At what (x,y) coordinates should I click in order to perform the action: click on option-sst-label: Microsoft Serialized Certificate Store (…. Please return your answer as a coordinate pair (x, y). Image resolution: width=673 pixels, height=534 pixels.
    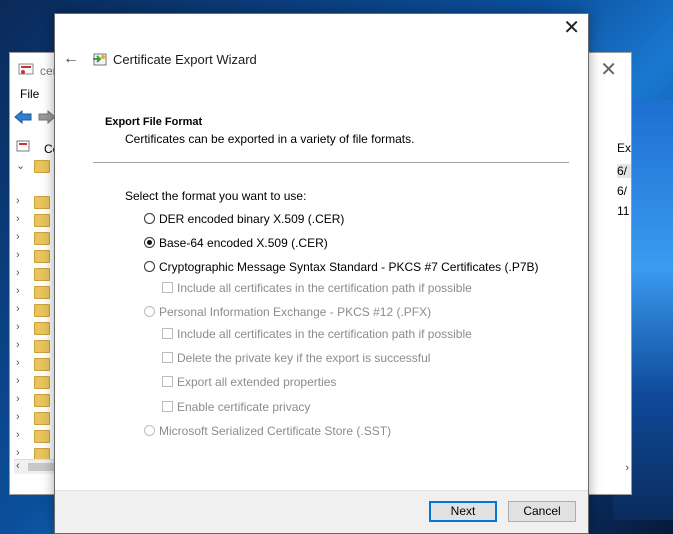
    Looking at the image, I should click on (275, 431).